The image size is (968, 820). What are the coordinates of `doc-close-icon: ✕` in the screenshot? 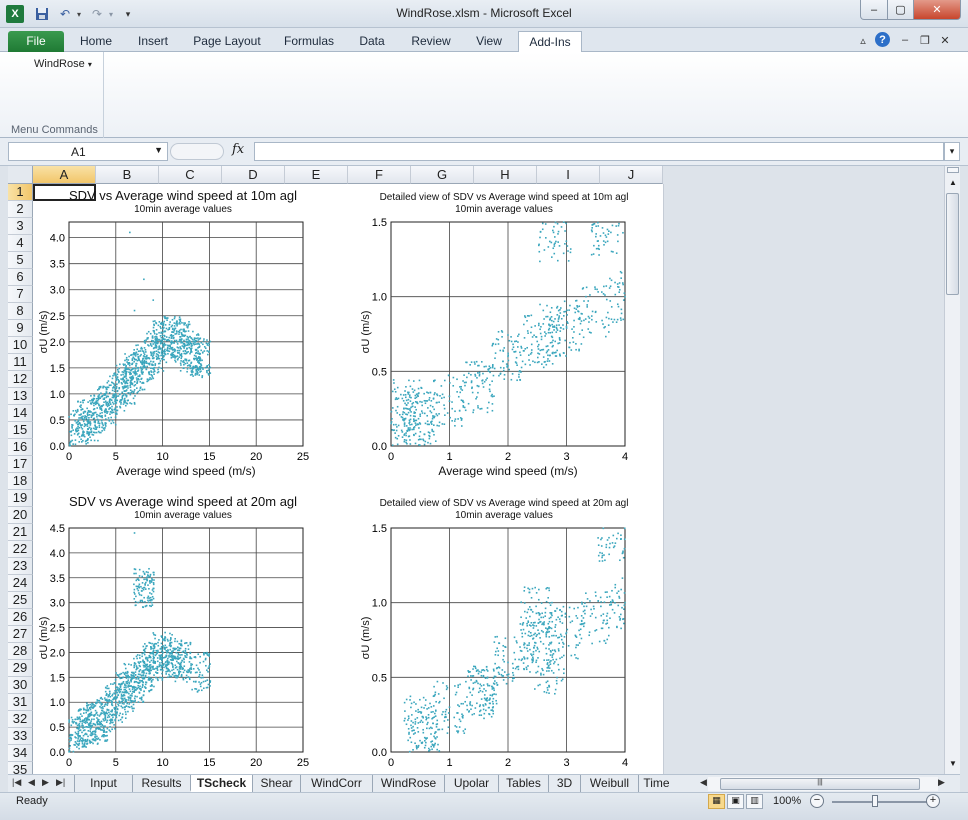 It's located at (945, 40).